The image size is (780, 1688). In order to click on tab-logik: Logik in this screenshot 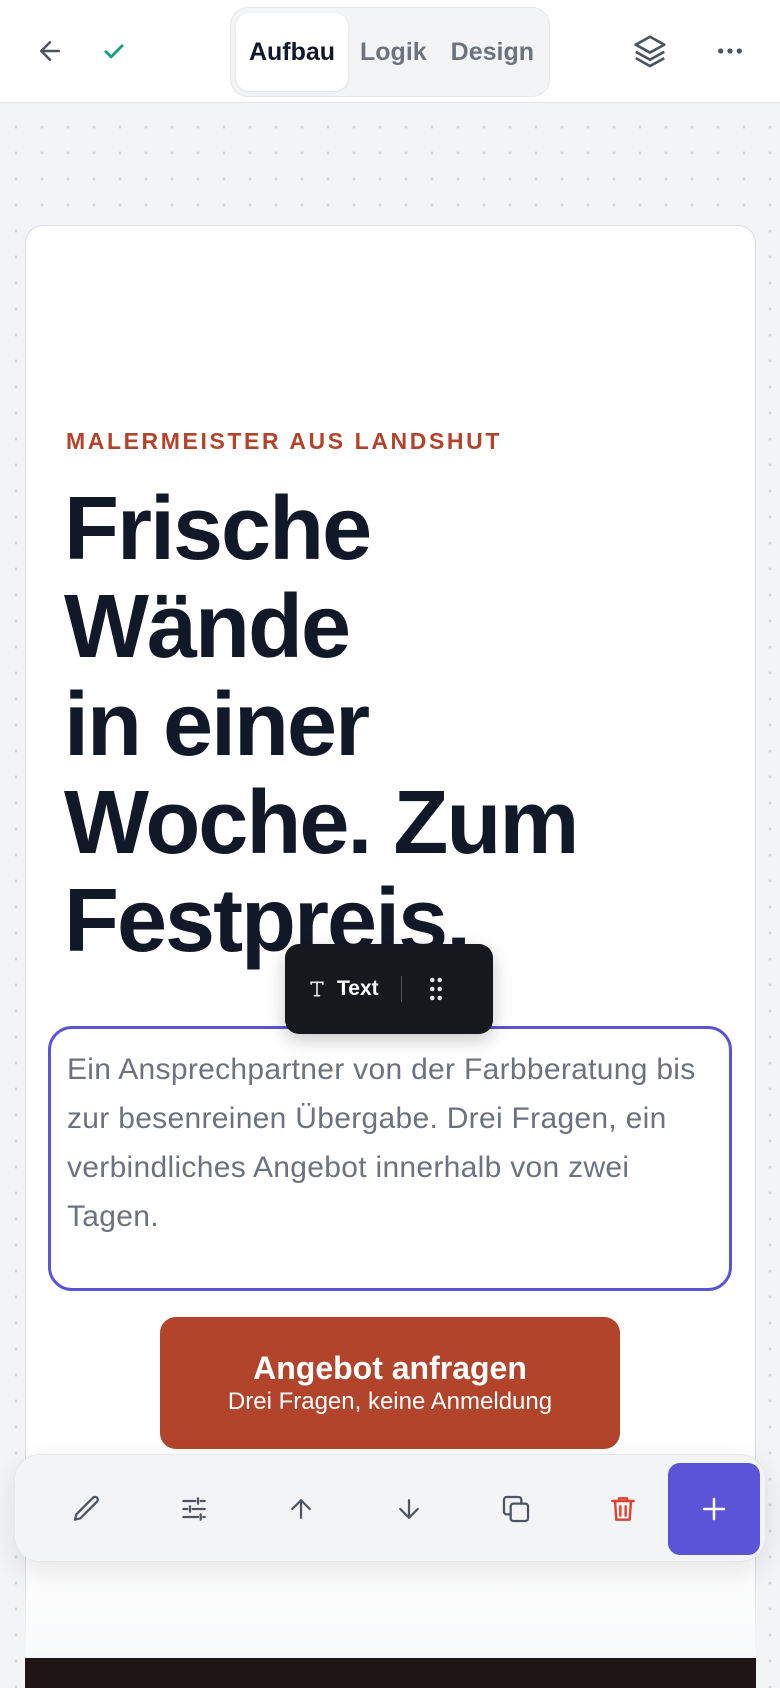, I will do `click(393, 52)`.